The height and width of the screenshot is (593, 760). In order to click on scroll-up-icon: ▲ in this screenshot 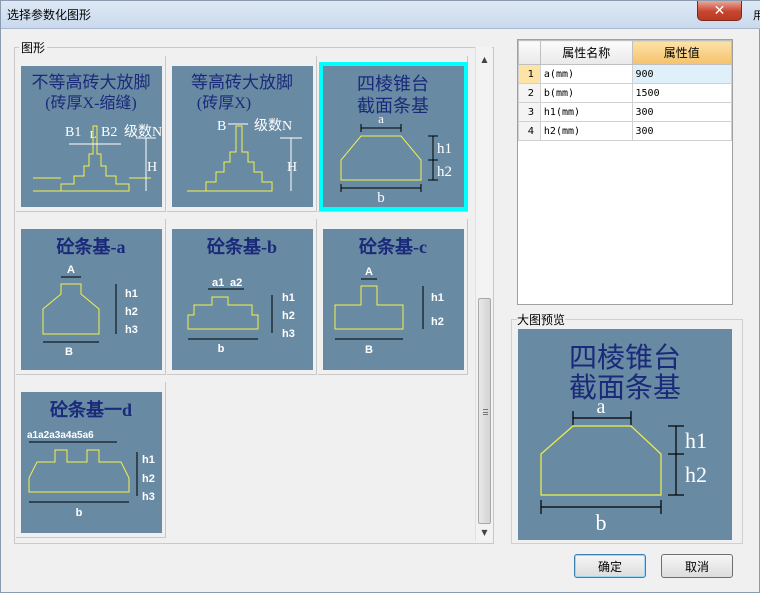, I will do `click(484, 59)`.